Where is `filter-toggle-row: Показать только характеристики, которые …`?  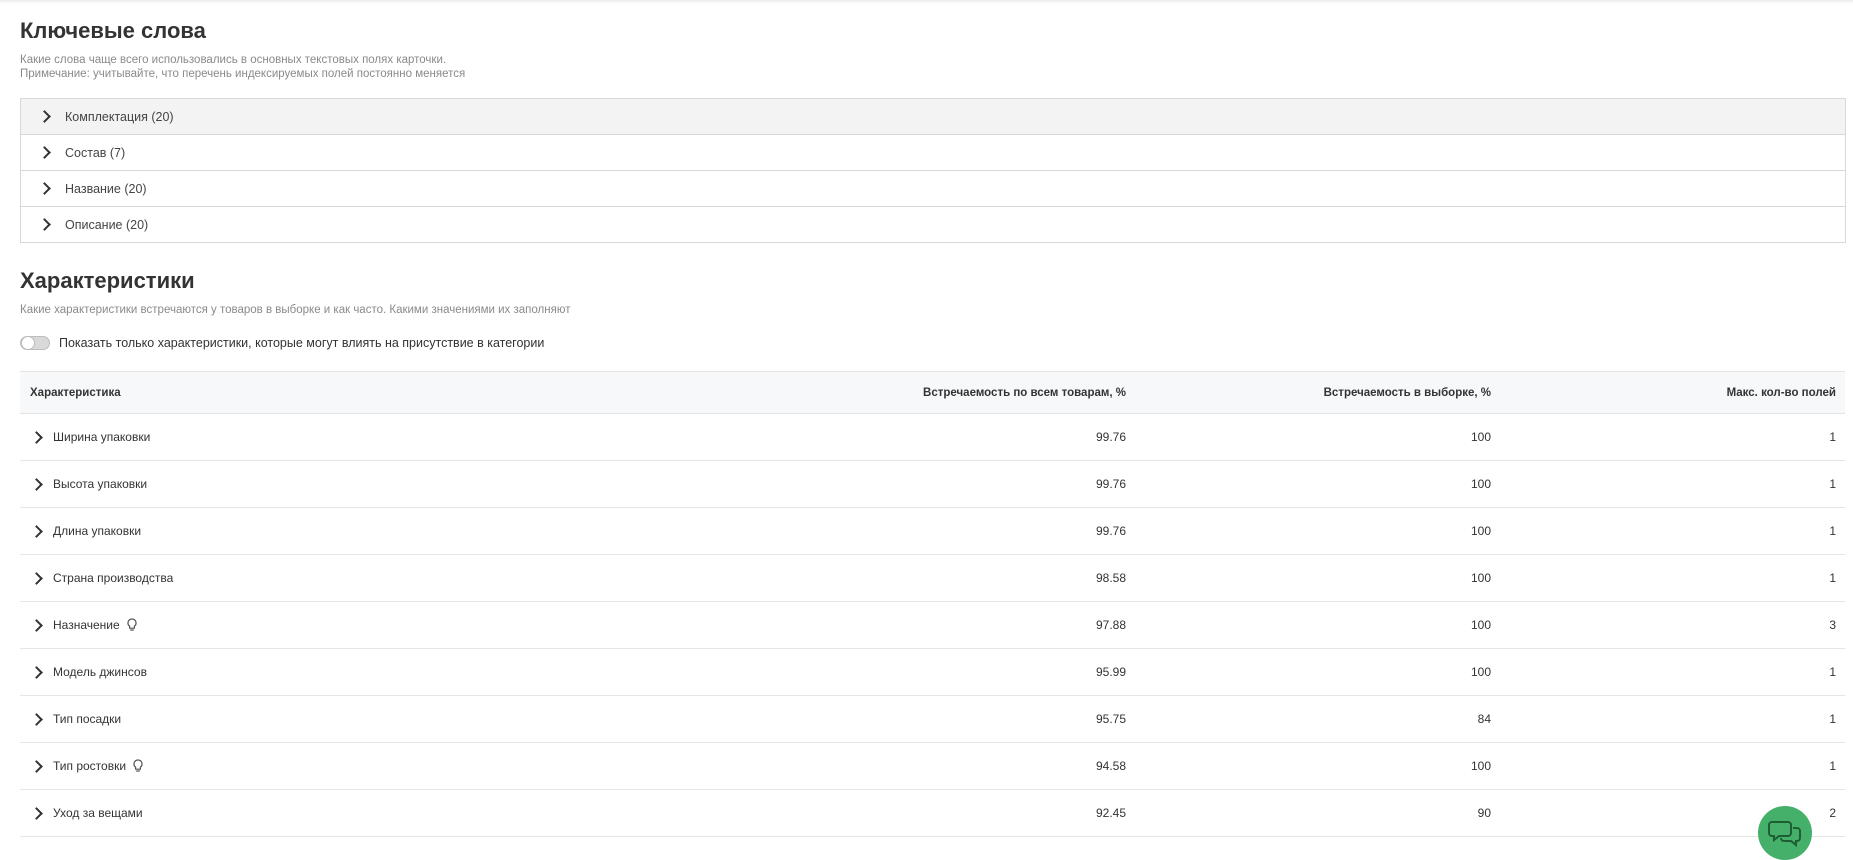
filter-toggle-row: Показать только характеристики, которые … is located at coordinates (282, 343).